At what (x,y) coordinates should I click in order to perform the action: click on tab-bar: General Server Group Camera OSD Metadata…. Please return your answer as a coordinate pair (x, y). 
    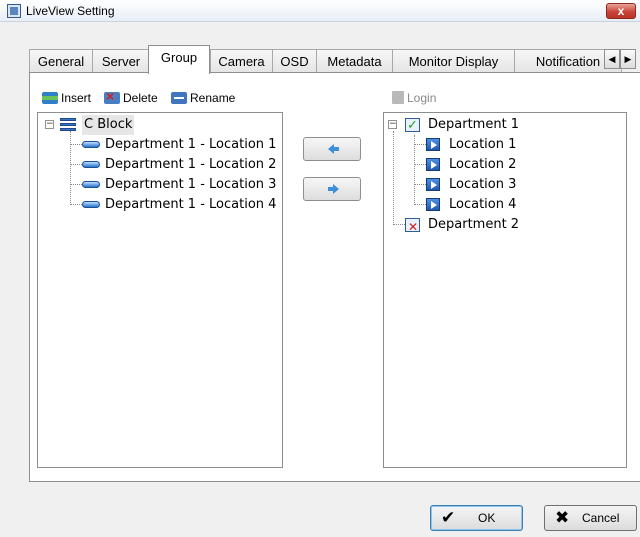
    Looking at the image, I should click on (334, 59).